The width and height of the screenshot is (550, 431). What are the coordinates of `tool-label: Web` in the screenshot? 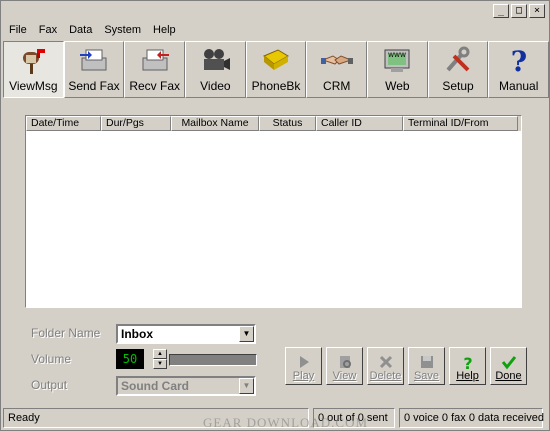 It's located at (397, 86).